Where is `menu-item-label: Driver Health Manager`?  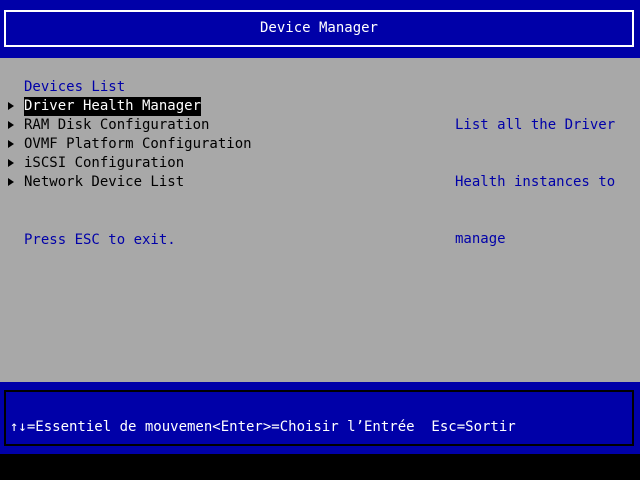
menu-item-label: Driver Health Manager is located at coordinates (113, 106).